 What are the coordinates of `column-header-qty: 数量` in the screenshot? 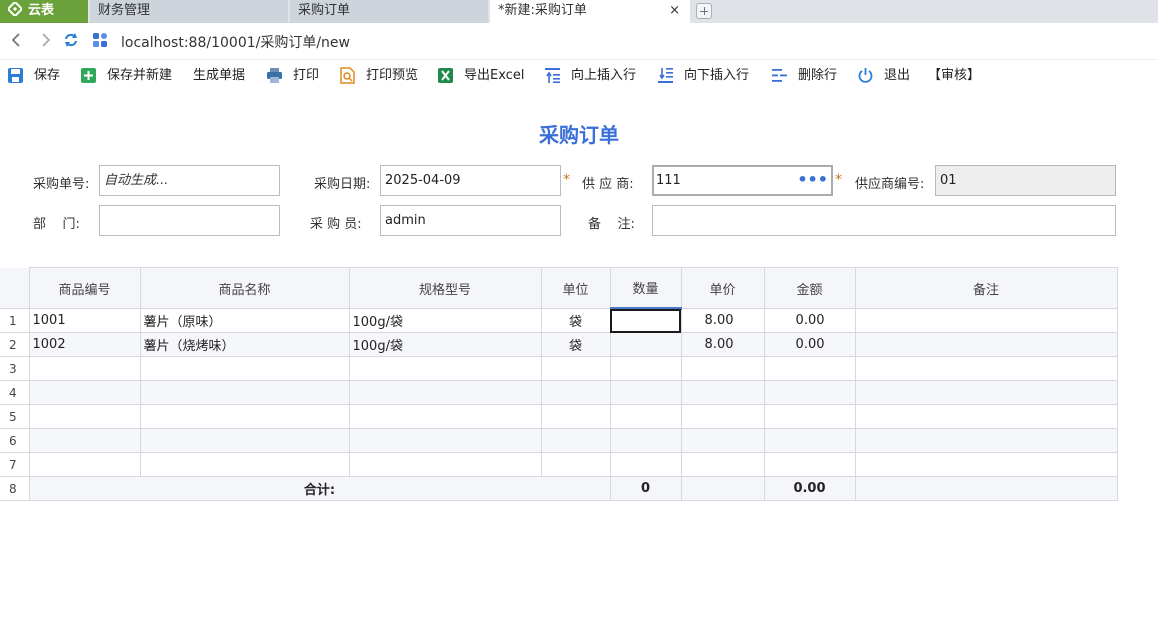 It's located at (645, 288).